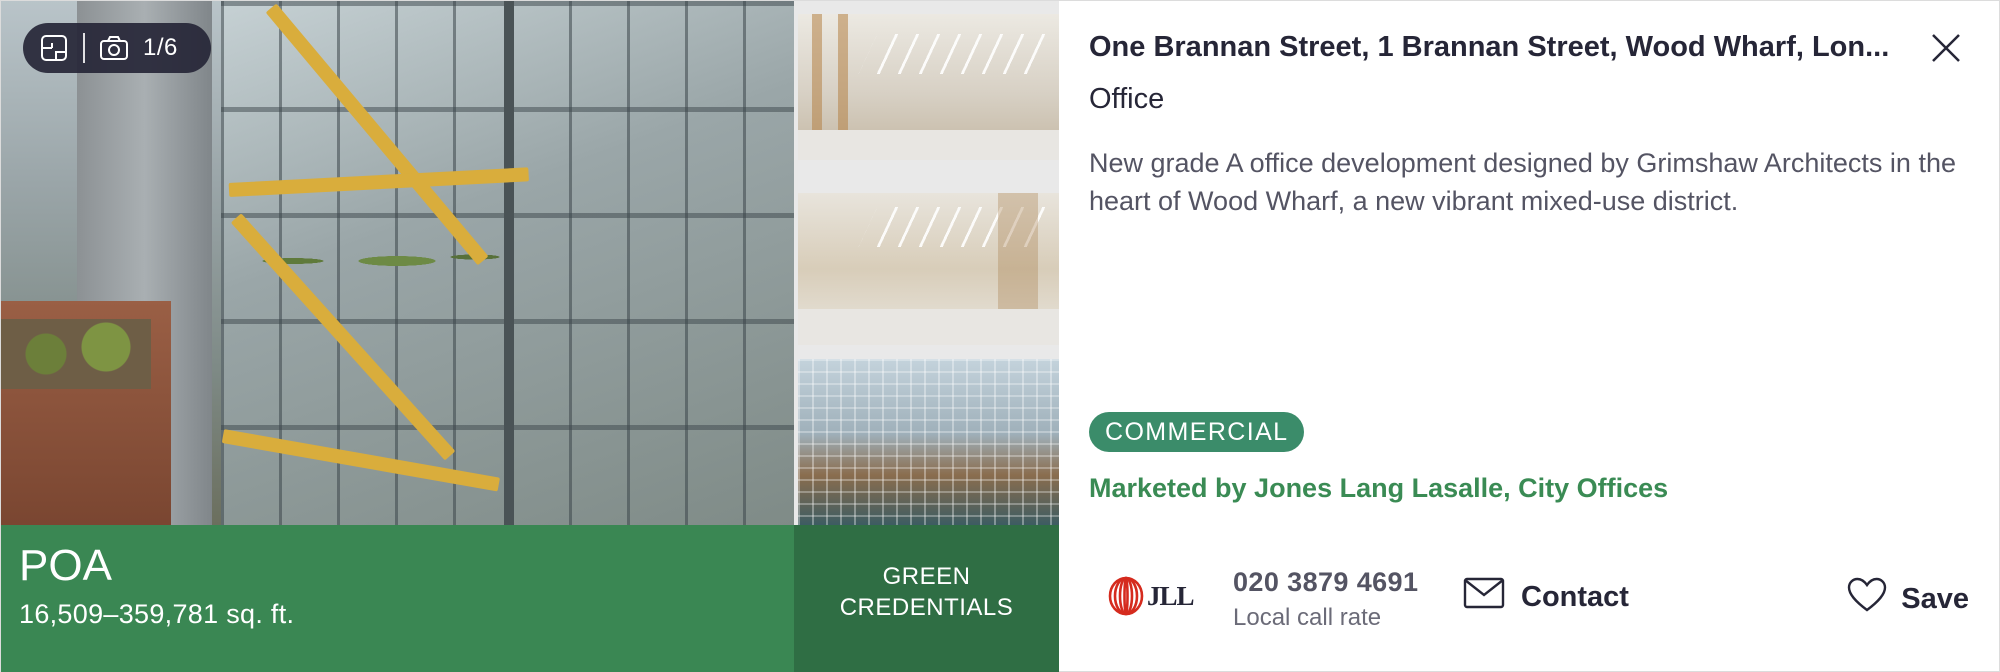 This screenshot has width=2000, height=672. Describe the element at coordinates (84, 48) in the screenshot. I see `divider` at that location.